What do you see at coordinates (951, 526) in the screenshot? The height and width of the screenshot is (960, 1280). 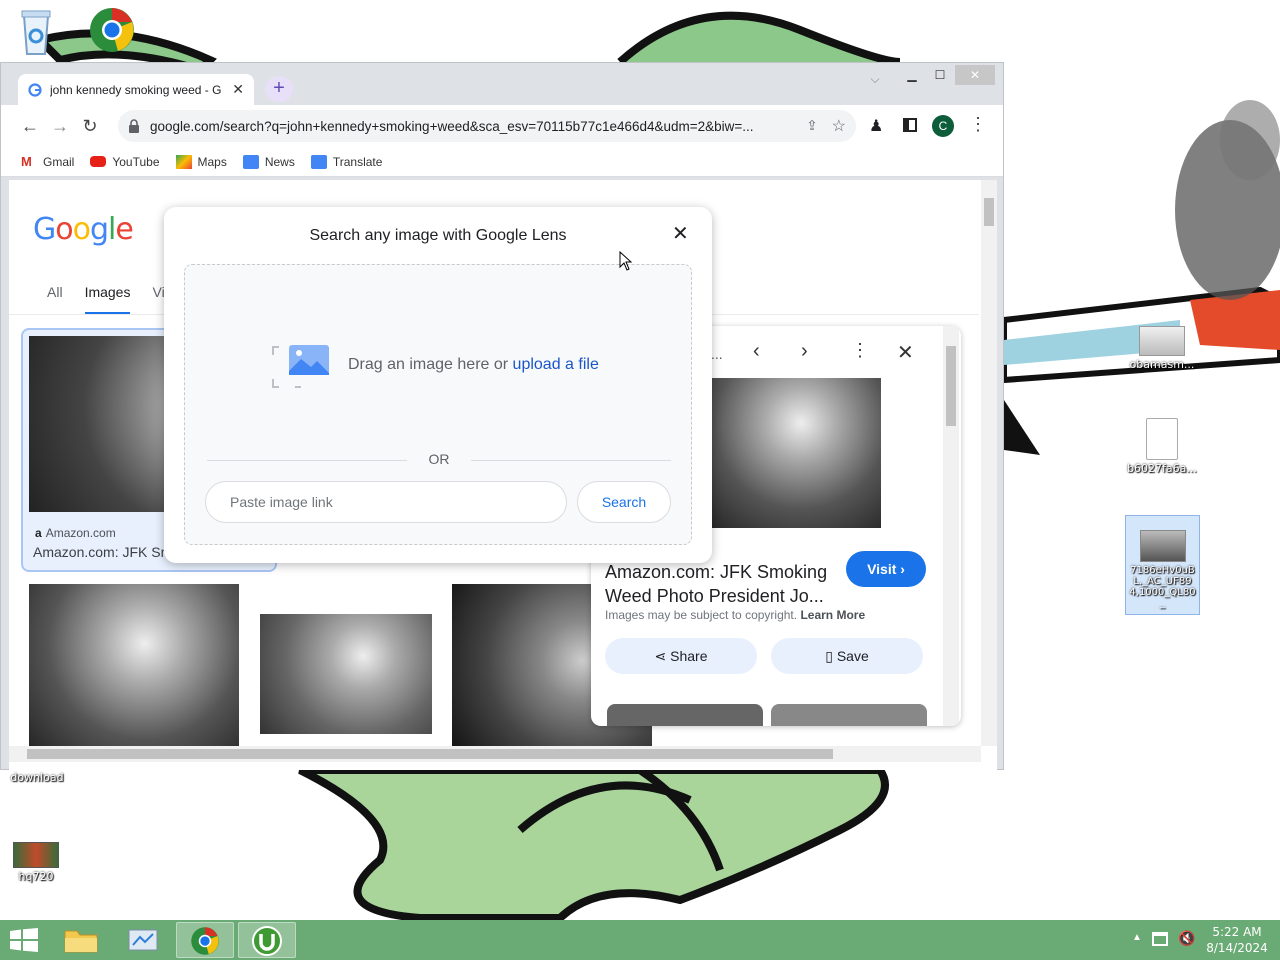 I see `panel-scrollbar` at bounding box center [951, 526].